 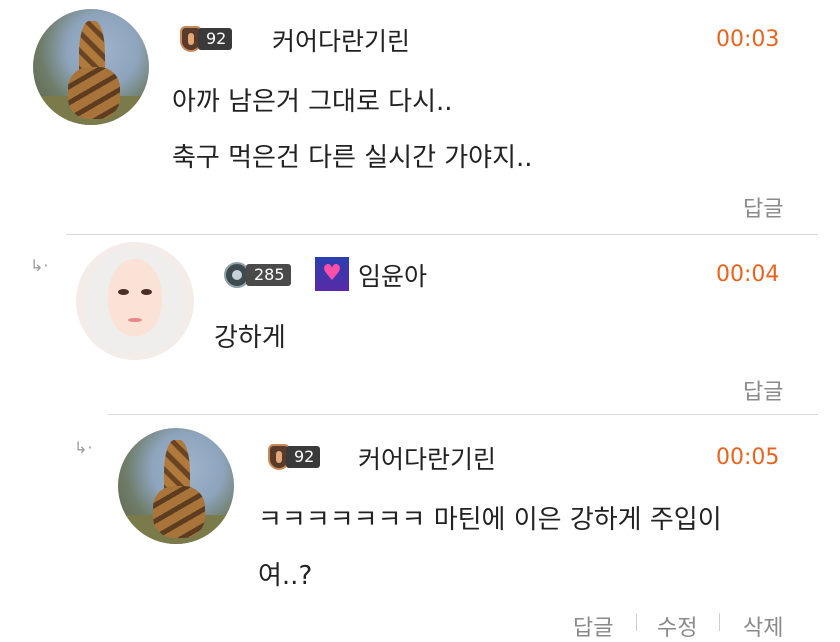 I want to click on heart-icon: ♥, so click(x=332, y=273).